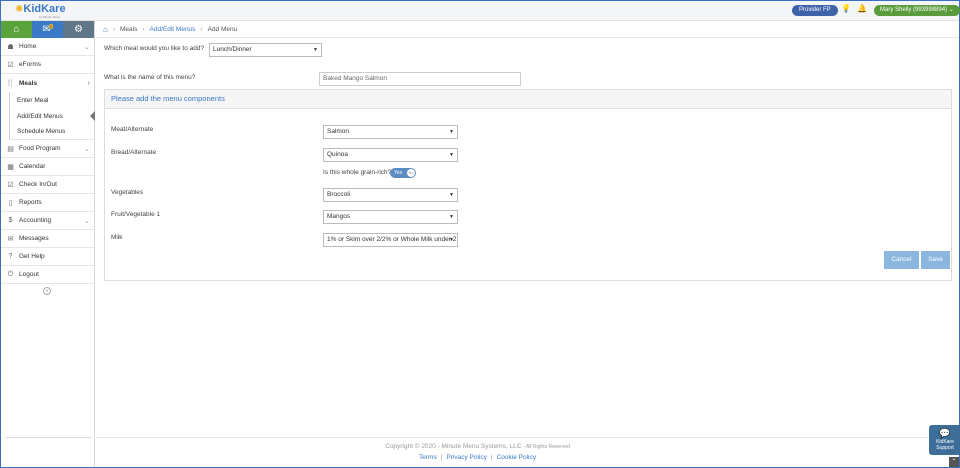 The height and width of the screenshot is (468, 960). Describe the element at coordinates (35, 220) in the screenshot. I see `sidebar-item-label: Accounting` at that location.